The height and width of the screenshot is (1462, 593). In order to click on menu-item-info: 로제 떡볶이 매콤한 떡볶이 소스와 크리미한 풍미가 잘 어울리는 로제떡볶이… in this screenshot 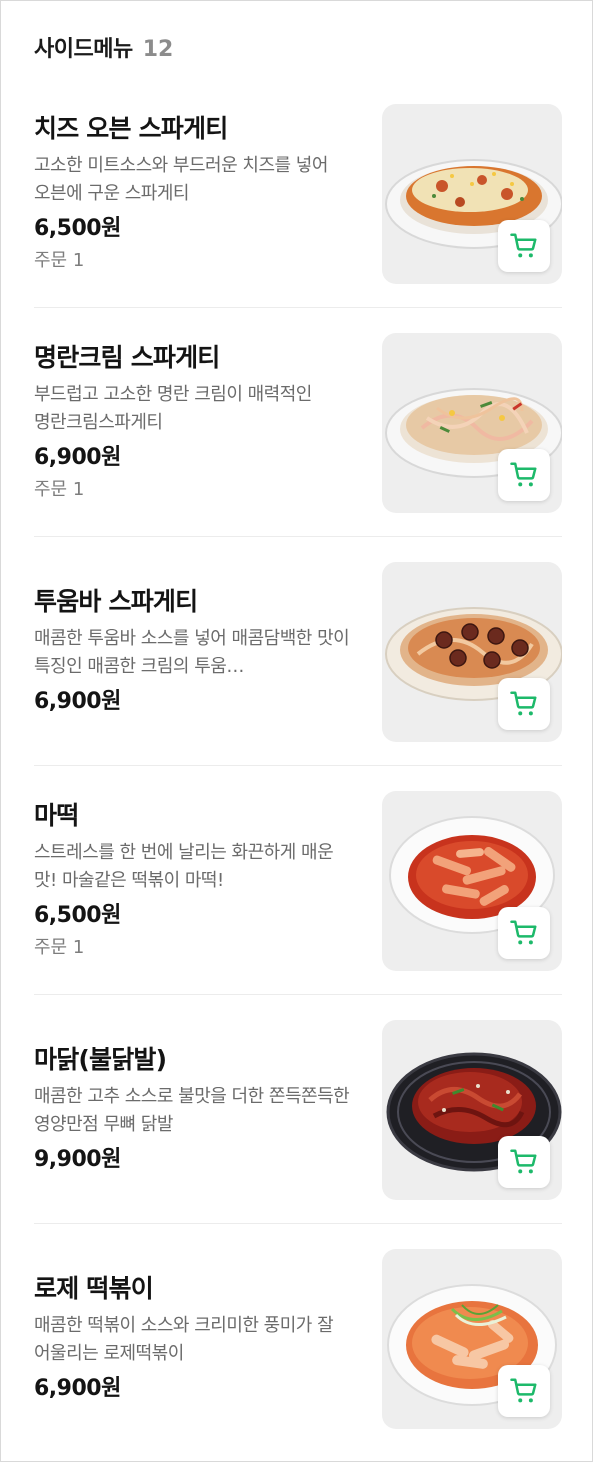, I will do `click(194, 1339)`.